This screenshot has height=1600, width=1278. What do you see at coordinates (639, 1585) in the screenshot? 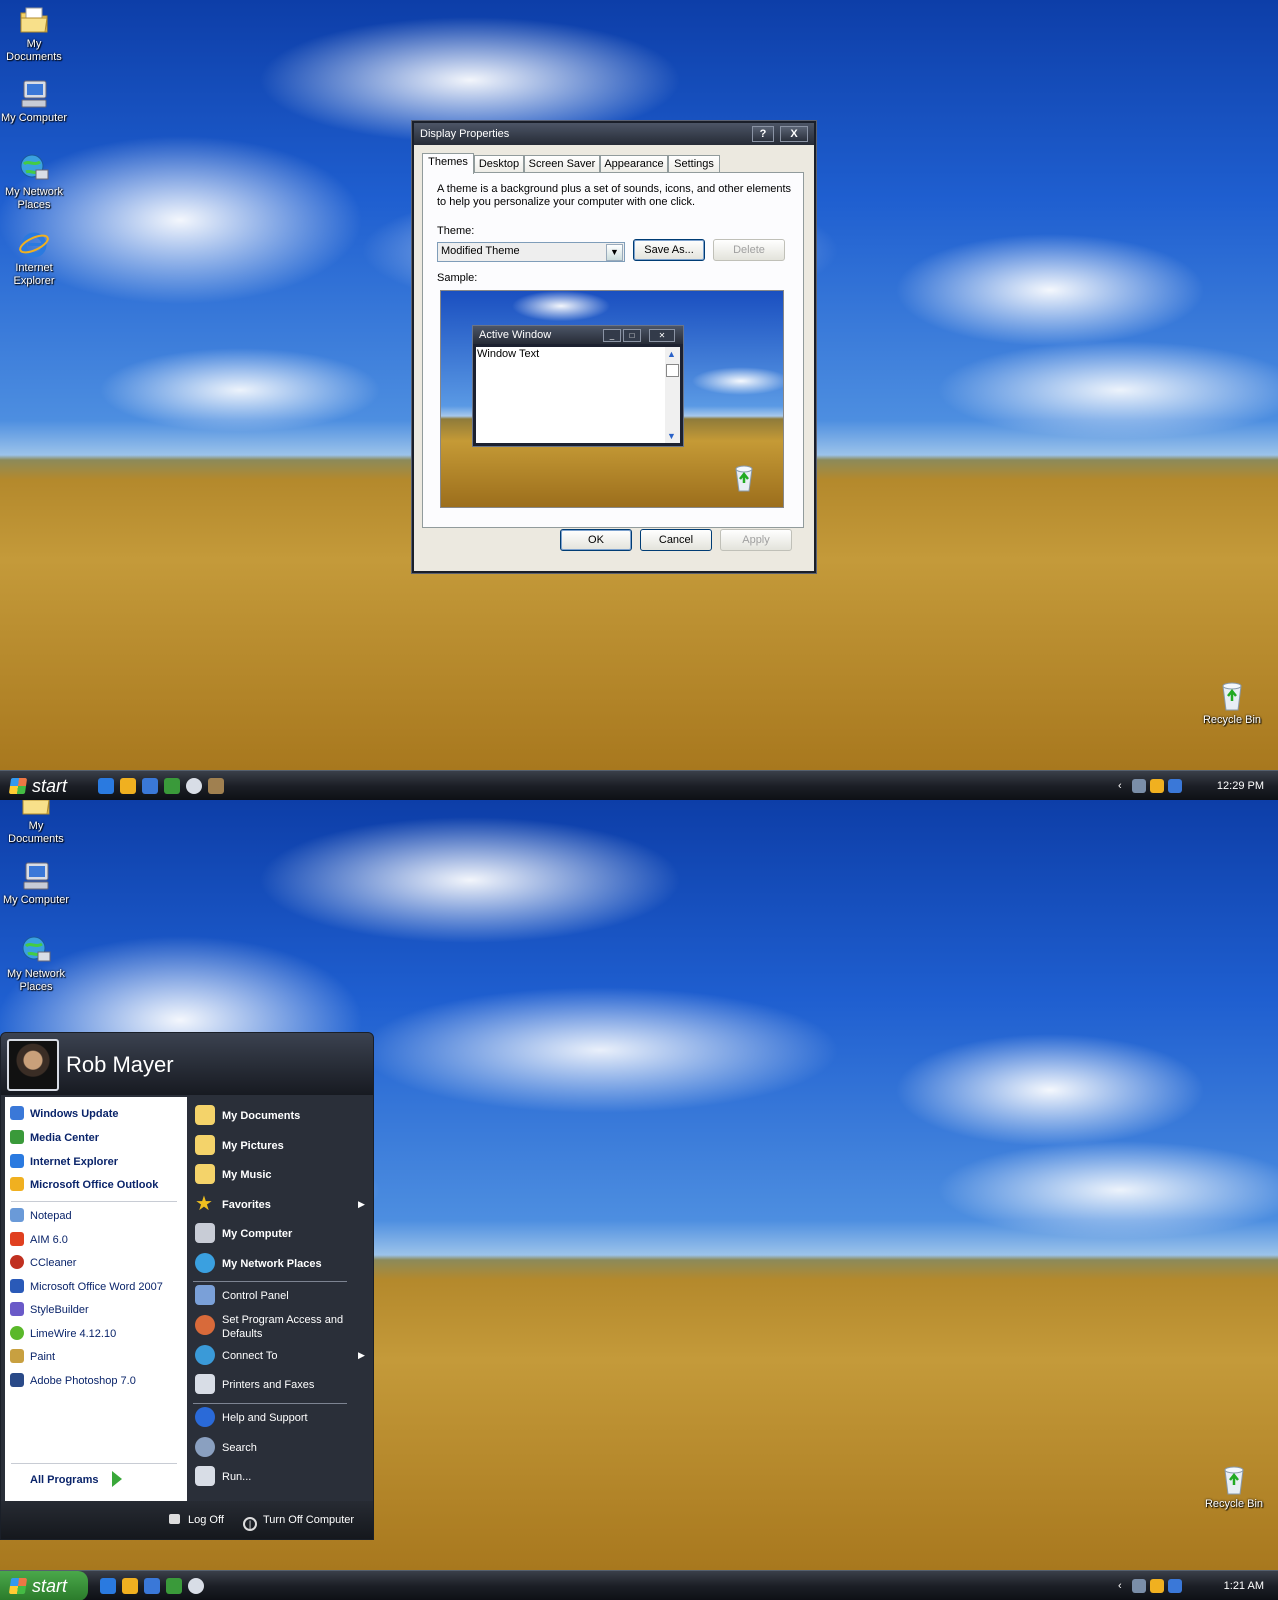
I see `taskbar: start ‹ 1:21 AM` at bounding box center [639, 1585].